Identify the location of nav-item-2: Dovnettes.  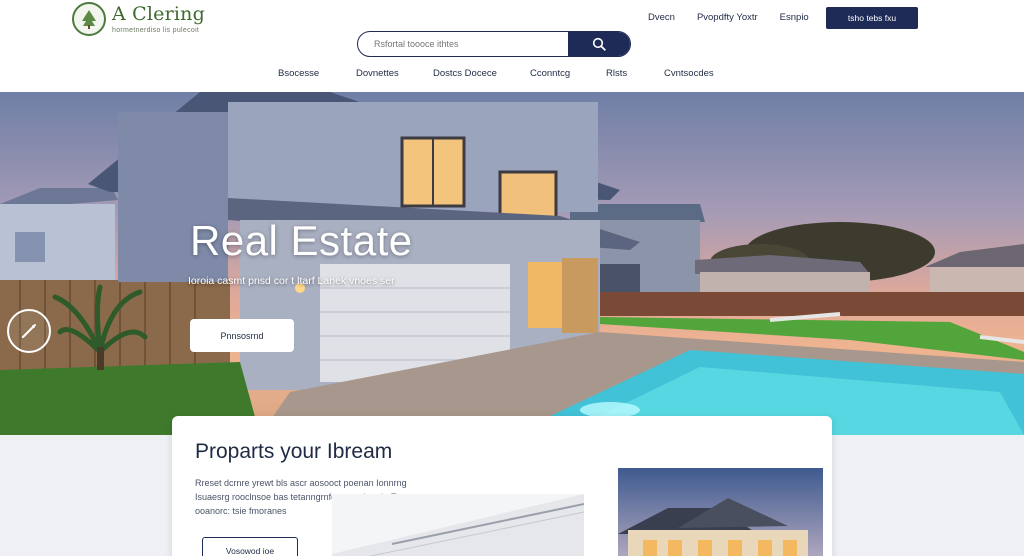
(394, 73).